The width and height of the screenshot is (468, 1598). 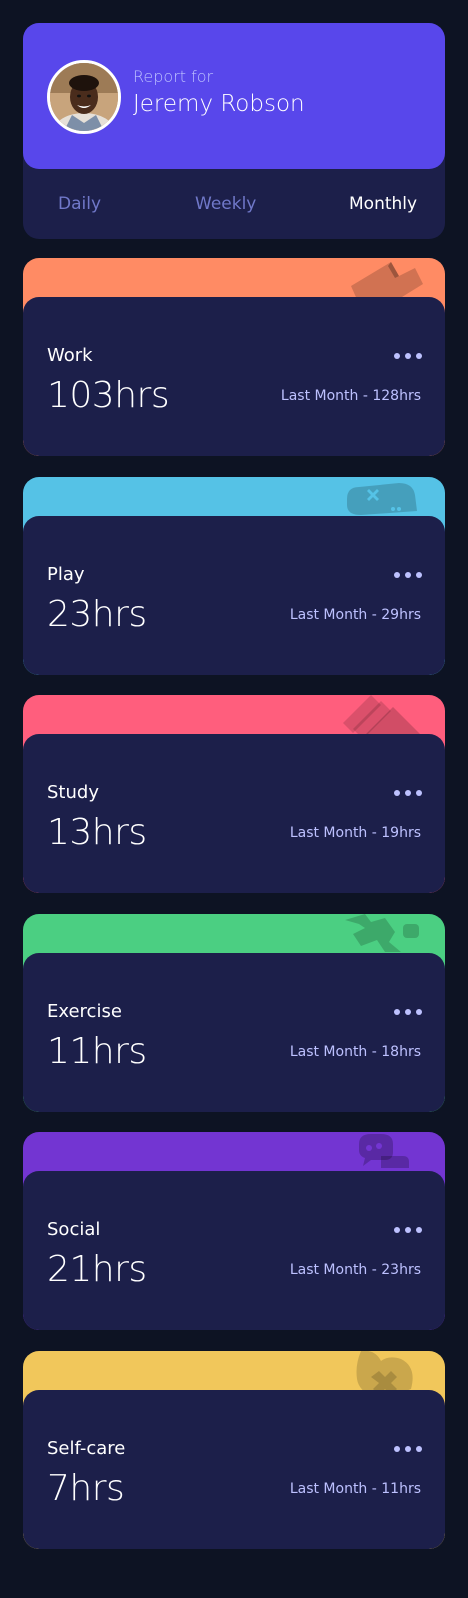 What do you see at coordinates (219, 104) in the screenshot?
I see `user-name: Jeremy Robson` at bounding box center [219, 104].